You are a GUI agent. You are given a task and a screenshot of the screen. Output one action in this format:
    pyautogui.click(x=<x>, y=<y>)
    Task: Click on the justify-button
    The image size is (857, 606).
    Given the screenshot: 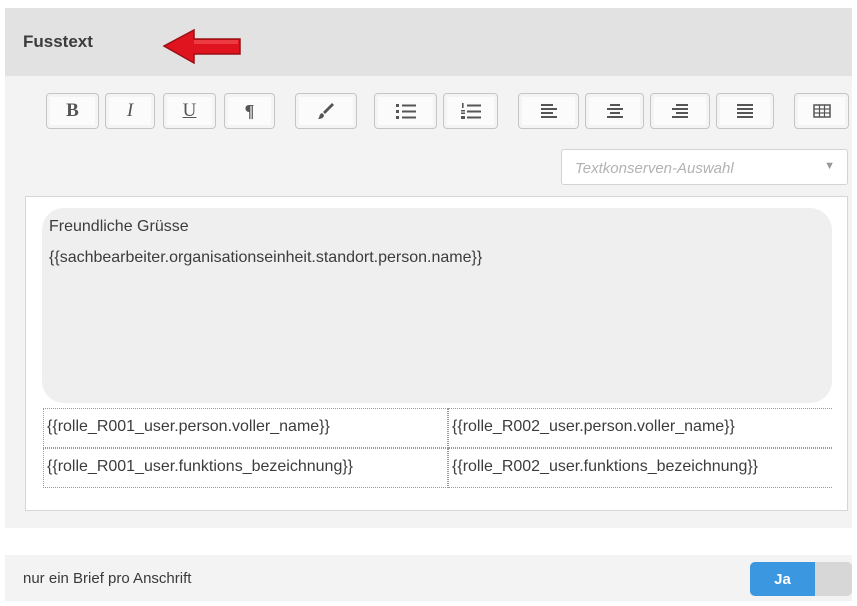 What is the action you would take?
    pyautogui.click(x=745, y=111)
    